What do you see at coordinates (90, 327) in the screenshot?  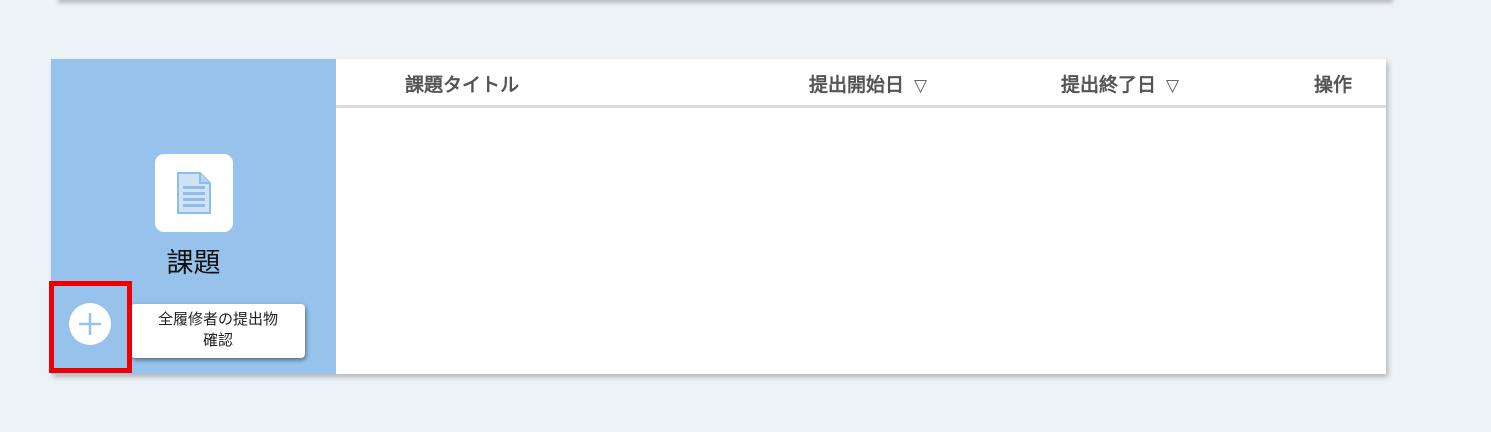 I see `highlight-box` at bounding box center [90, 327].